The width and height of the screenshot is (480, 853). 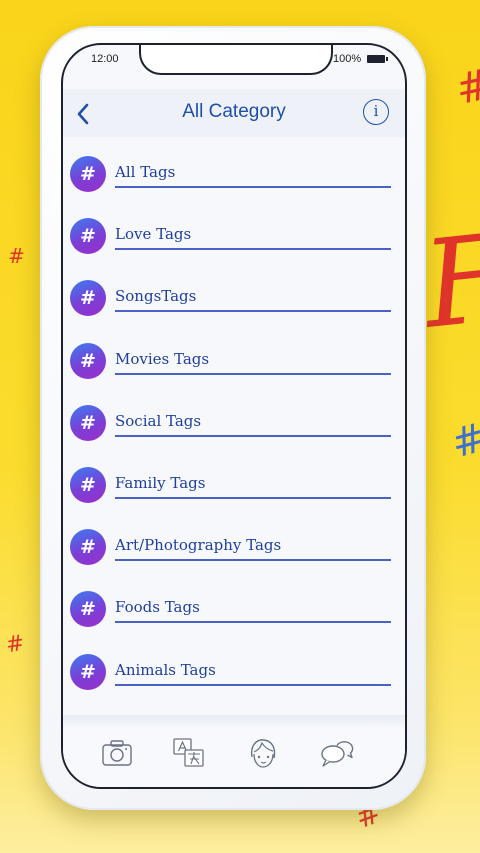 I want to click on category-item-songs-tags: # SongsTags, so click(x=234, y=296).